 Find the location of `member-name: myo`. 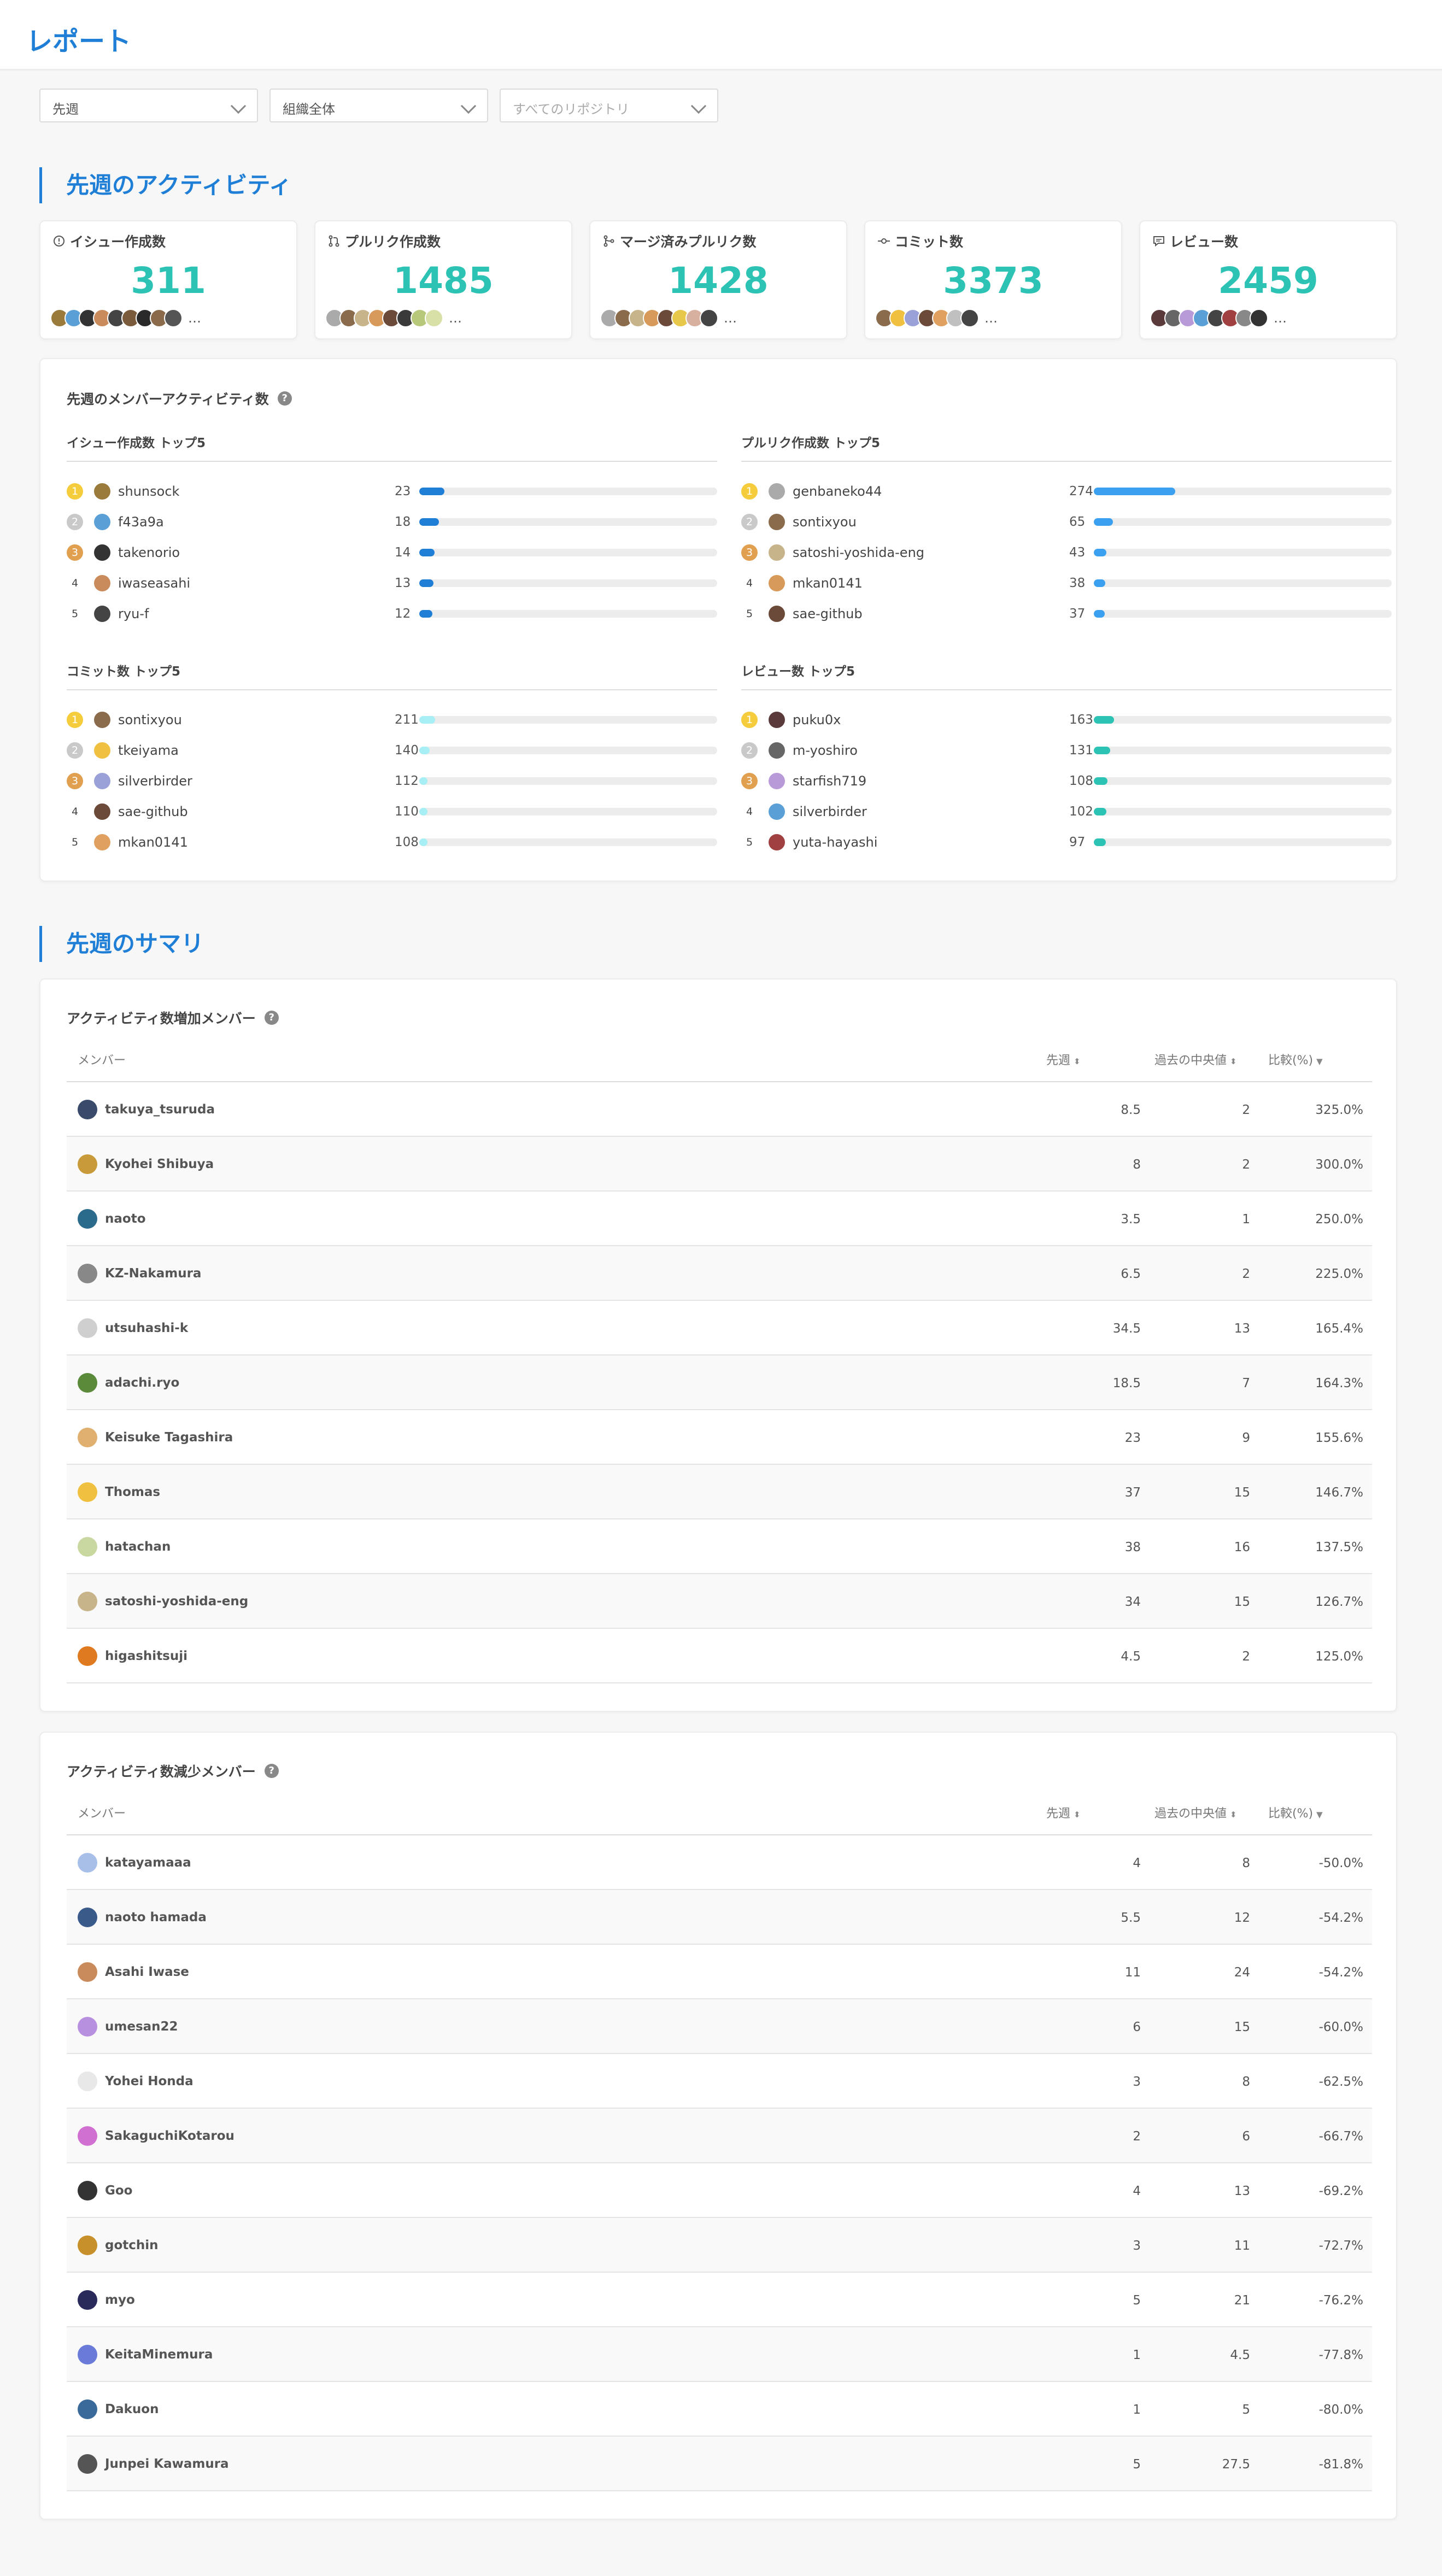

member-name: myo is located at coordinates (120, 2300).